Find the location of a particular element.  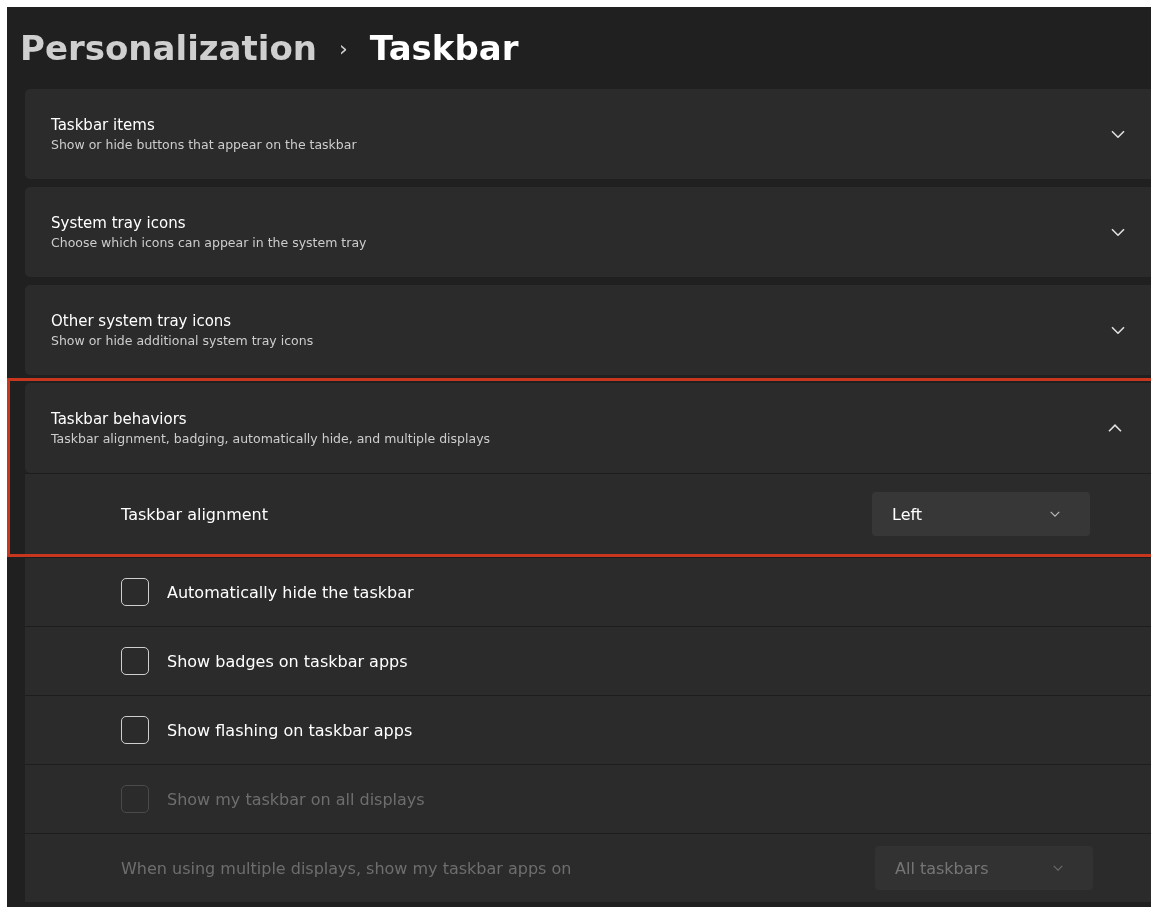

section-title: System tray icons is located at coordinates (119, 223).